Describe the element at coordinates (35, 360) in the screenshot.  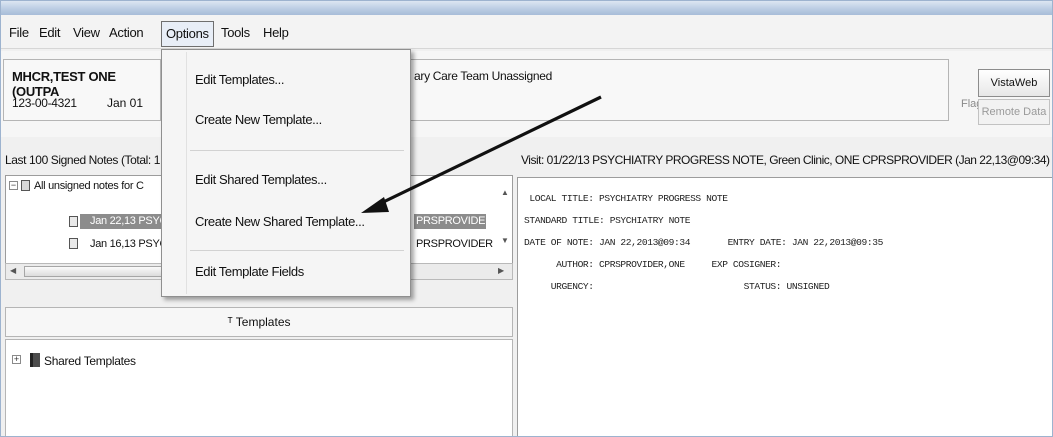
I see `book-icon` at that location.